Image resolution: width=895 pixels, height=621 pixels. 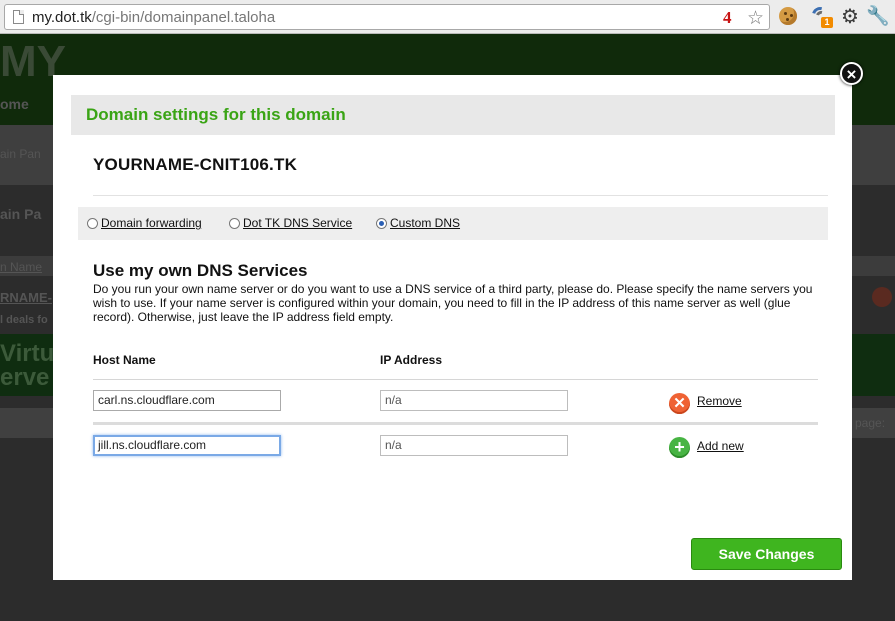 I want to click on domain-name: YOURNAME-CNIT106.TK, so click(x=195, y=164).